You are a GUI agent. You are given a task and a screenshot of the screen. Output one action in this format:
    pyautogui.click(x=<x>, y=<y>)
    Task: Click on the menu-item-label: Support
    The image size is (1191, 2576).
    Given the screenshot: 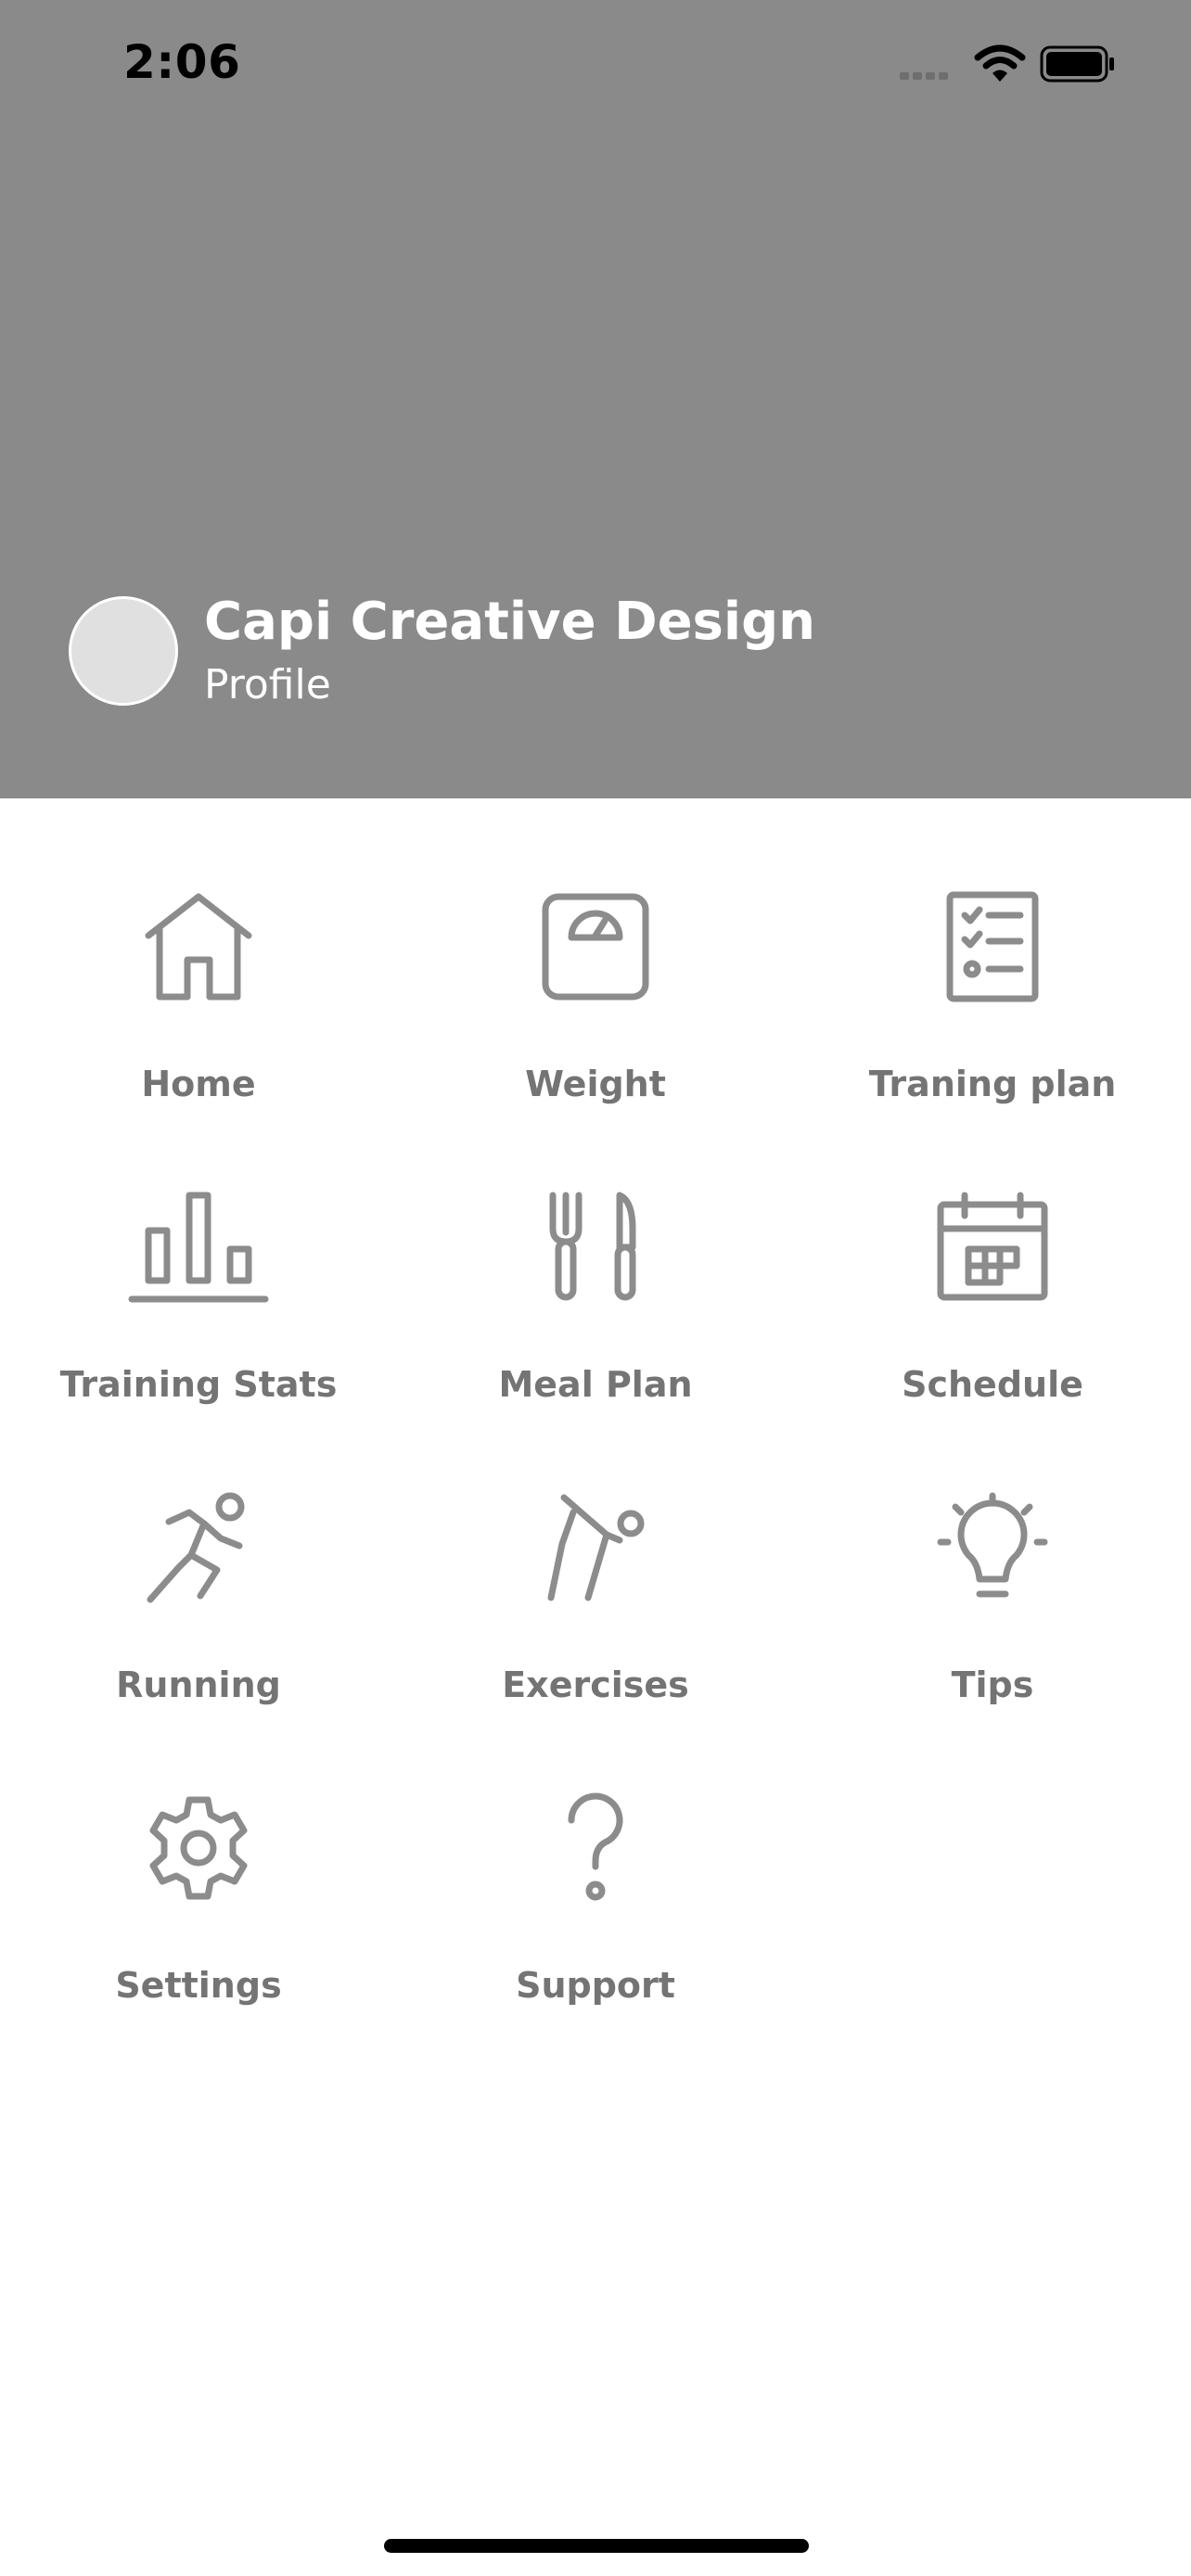 What is the action you would take?
    pyautogui.click(x=595, y=1985)
    